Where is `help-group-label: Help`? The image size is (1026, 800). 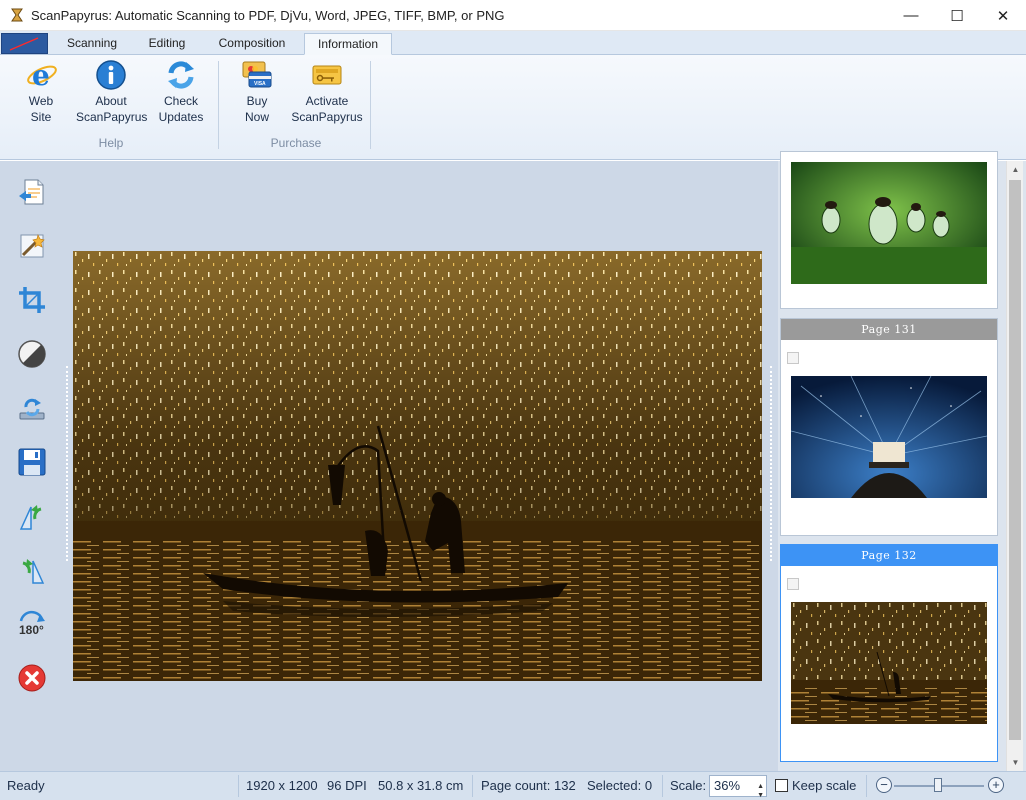
help-group-label: Help is located at coordinates (111, 143).